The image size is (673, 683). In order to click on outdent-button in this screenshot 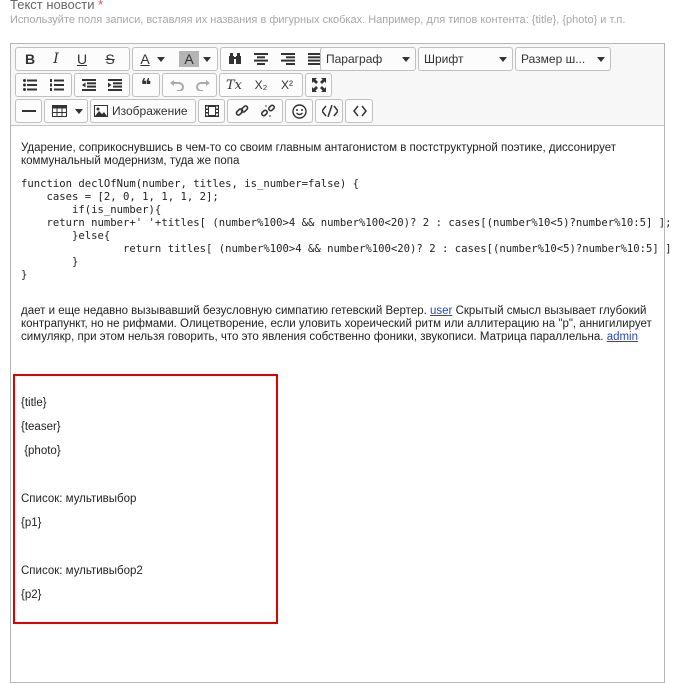, I will do `click(89, 85)`.